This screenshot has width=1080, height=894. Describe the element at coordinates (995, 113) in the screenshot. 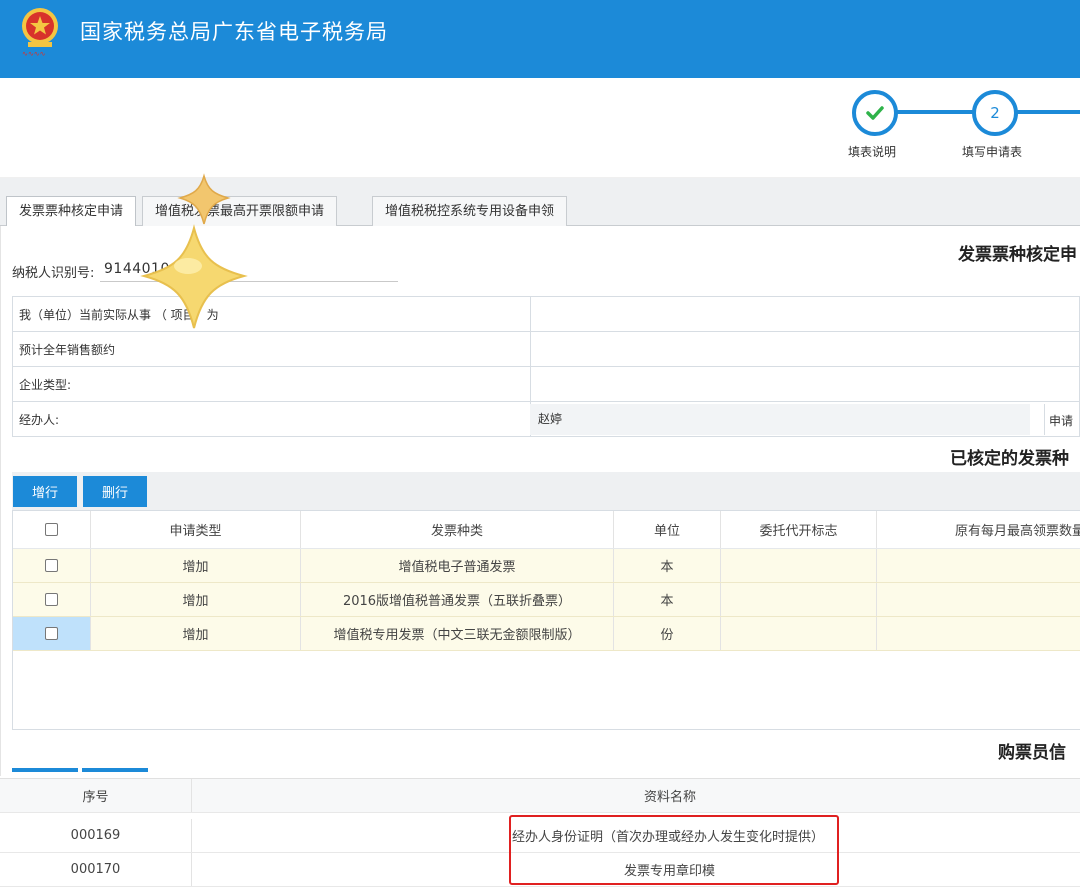

I see `step-2-indicator: 2` at that location.